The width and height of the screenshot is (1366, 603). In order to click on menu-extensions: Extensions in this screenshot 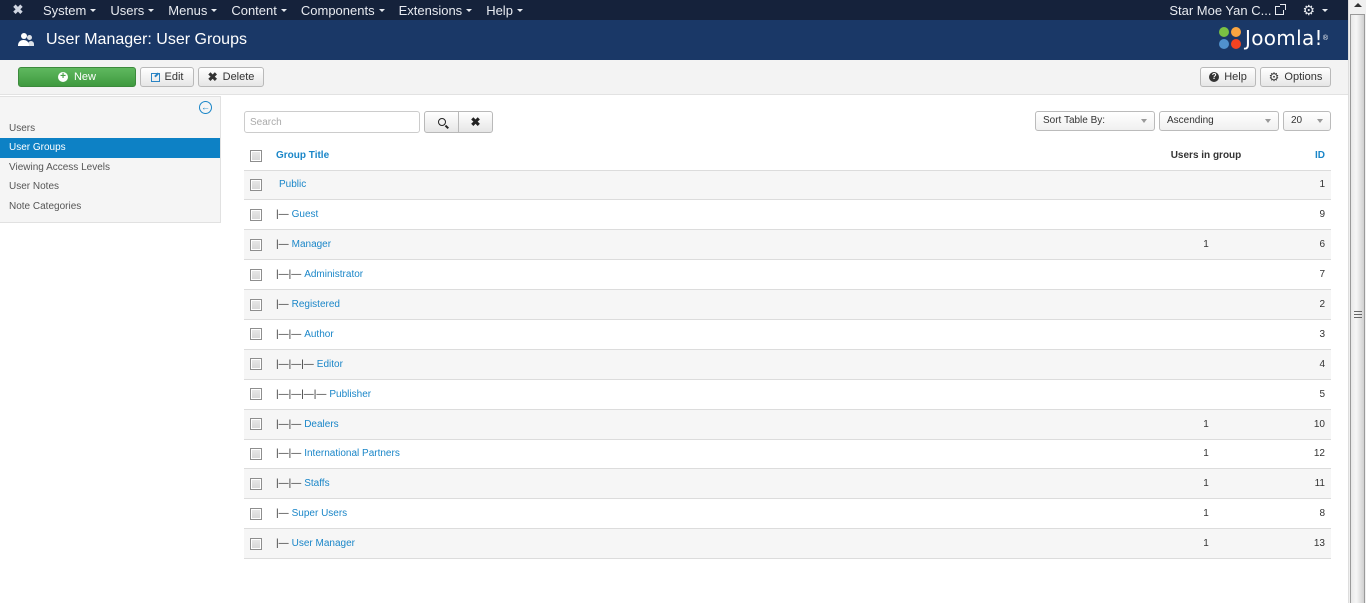, I will do `click(436, 10)`.